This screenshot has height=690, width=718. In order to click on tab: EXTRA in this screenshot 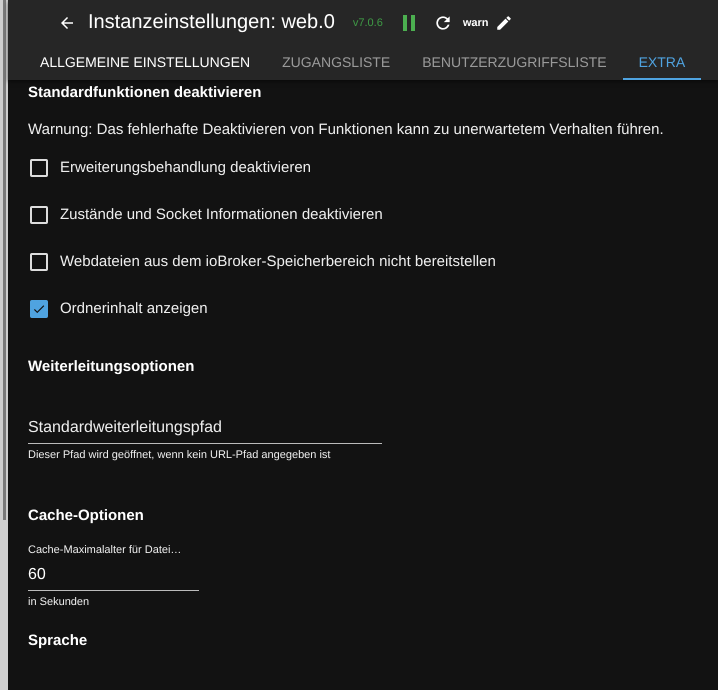, I will do `click(662, 62)`.